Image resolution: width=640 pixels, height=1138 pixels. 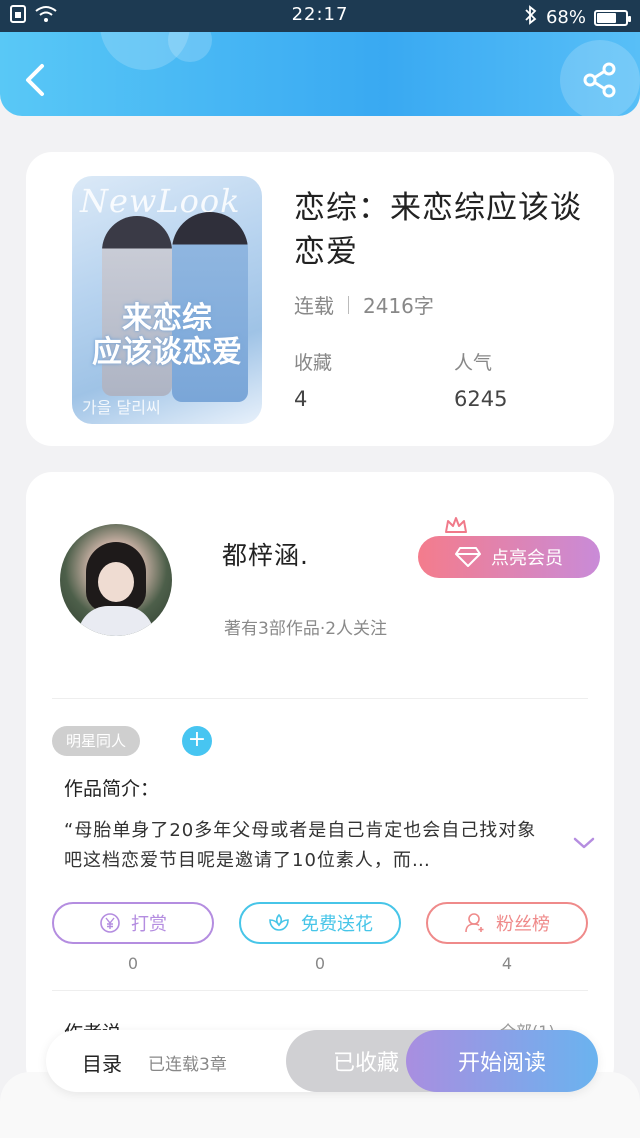 I want to click on fan-ranking-button: 粉丝榜, so click(x=507, y=923).